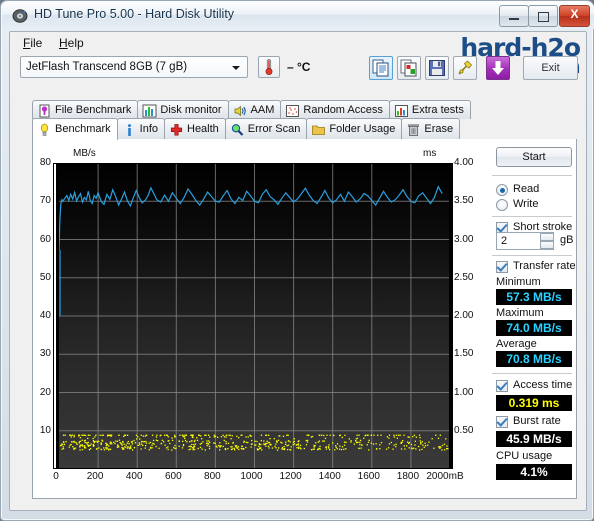  What do you see at coordinates (44, 129) in the screenshot?
I see `bulb-icon` at bounding box center [44, 129].